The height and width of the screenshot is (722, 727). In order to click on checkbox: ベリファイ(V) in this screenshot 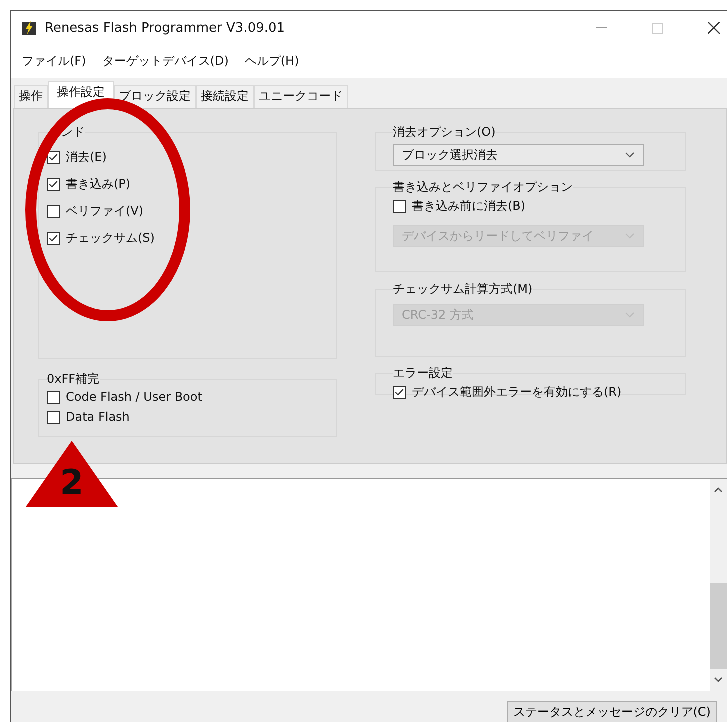, I will do `click(95, 211)`.